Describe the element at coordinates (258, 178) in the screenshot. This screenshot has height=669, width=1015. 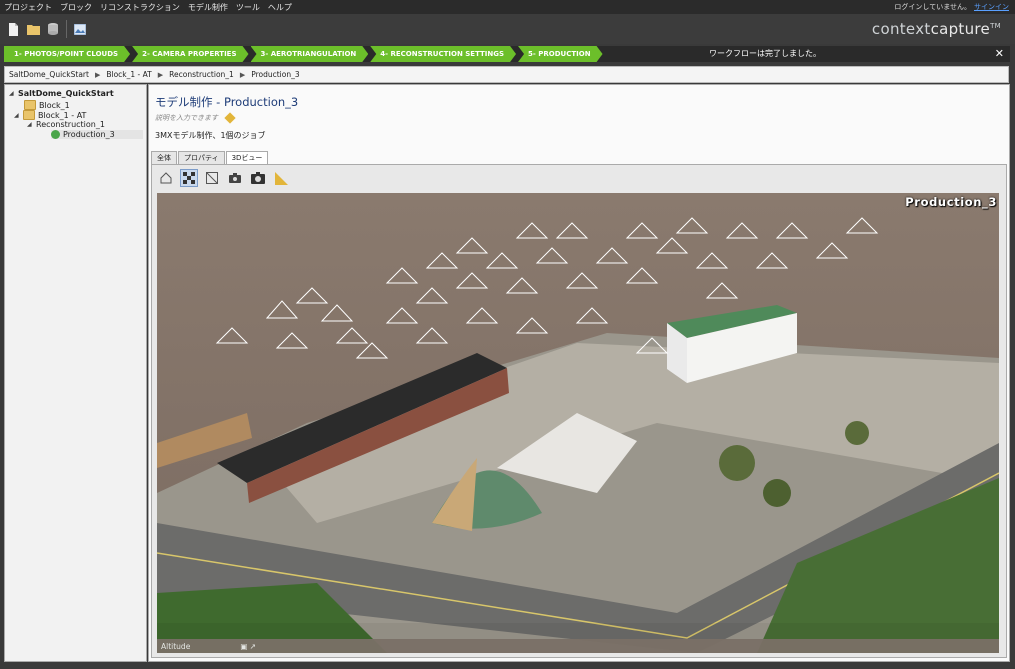
I see `camera-large-icon` at that location.